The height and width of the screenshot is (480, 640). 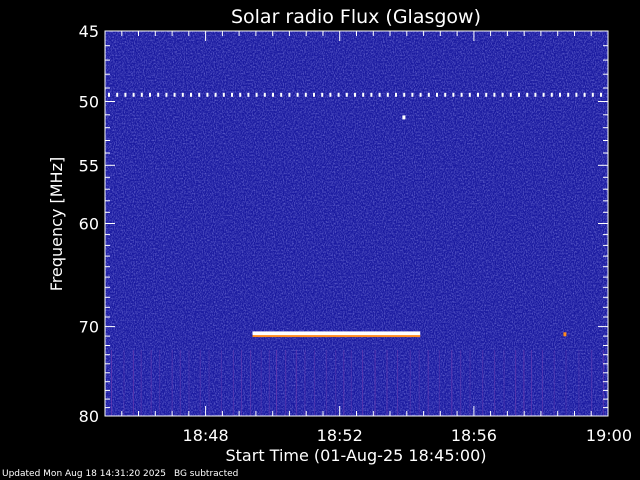 I want to click on interference-band-edge, so click(x=336, y=336).